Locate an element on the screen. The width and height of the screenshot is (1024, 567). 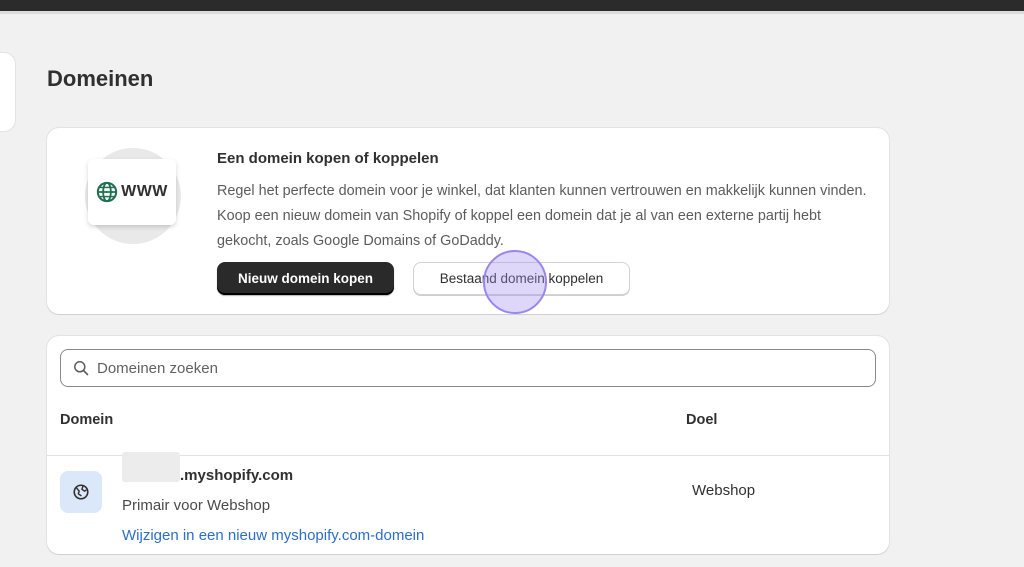
table-header: Domein Doel is located at coordinates (468, 431).